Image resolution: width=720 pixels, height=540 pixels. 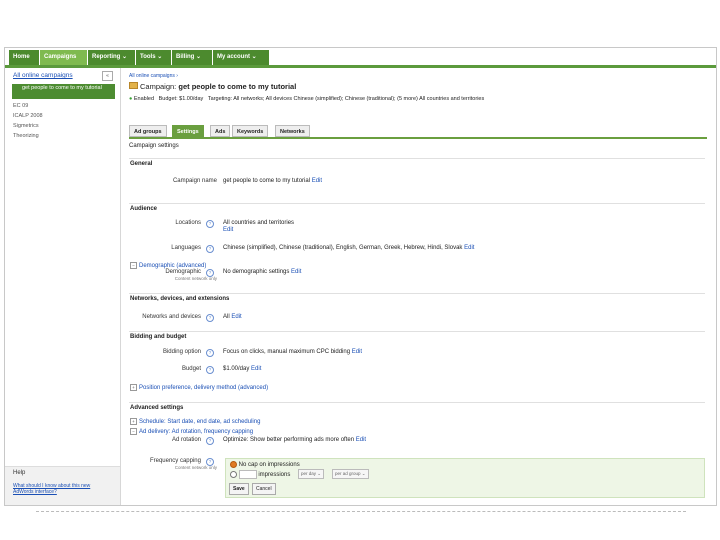 What do you see at coordinates (195, 467) in the screenshot?
I see `frequency-capping-sublabel: Content network only` at bounding box center [195, 467].